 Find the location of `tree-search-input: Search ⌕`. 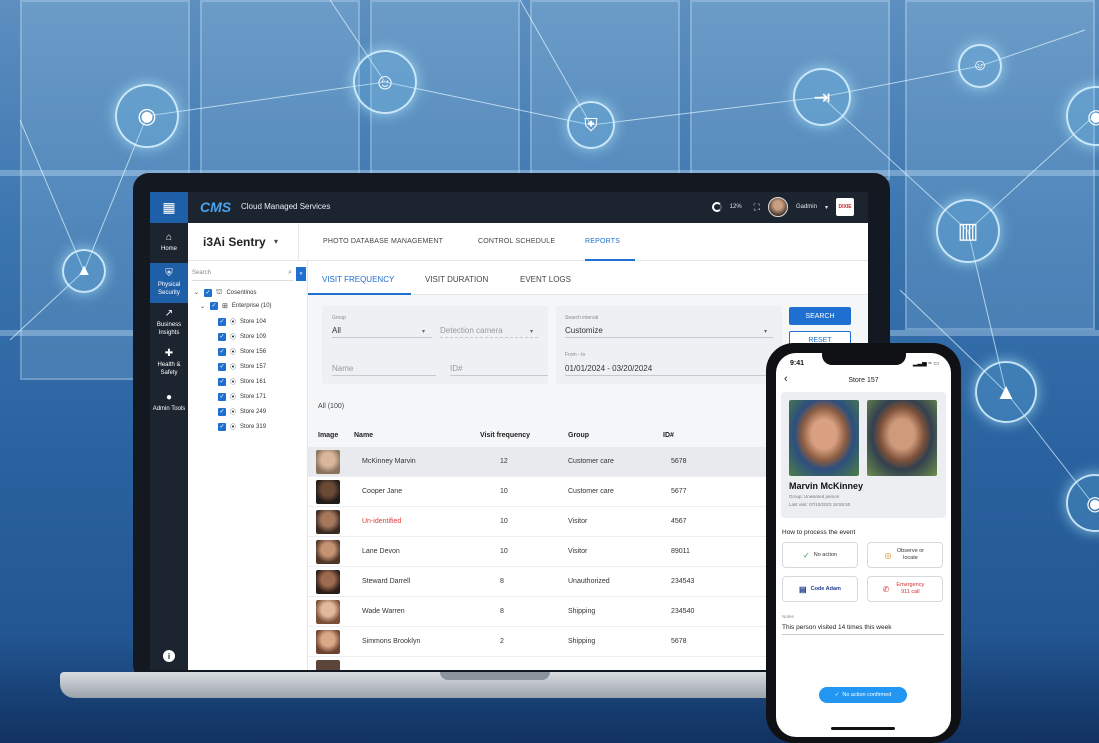

tree-search-input: Search ⌕ is located at coordinates (243, 274).